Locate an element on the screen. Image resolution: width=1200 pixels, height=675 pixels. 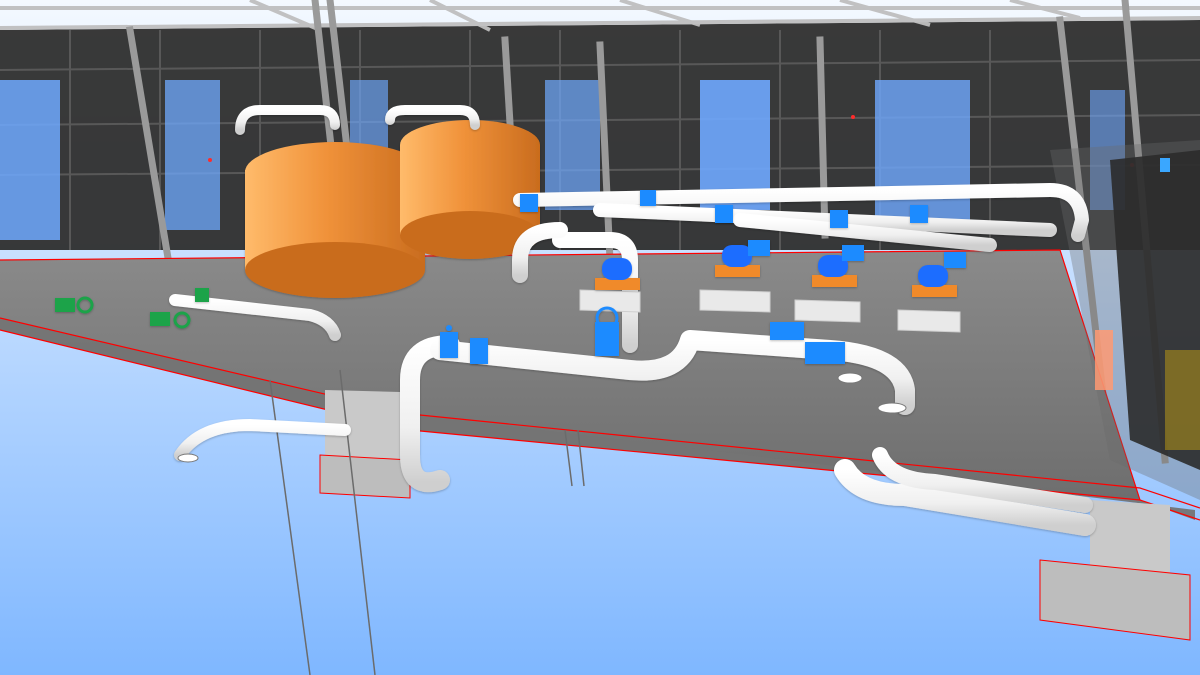
right-wall-door is located at coordinates (1104, 360).